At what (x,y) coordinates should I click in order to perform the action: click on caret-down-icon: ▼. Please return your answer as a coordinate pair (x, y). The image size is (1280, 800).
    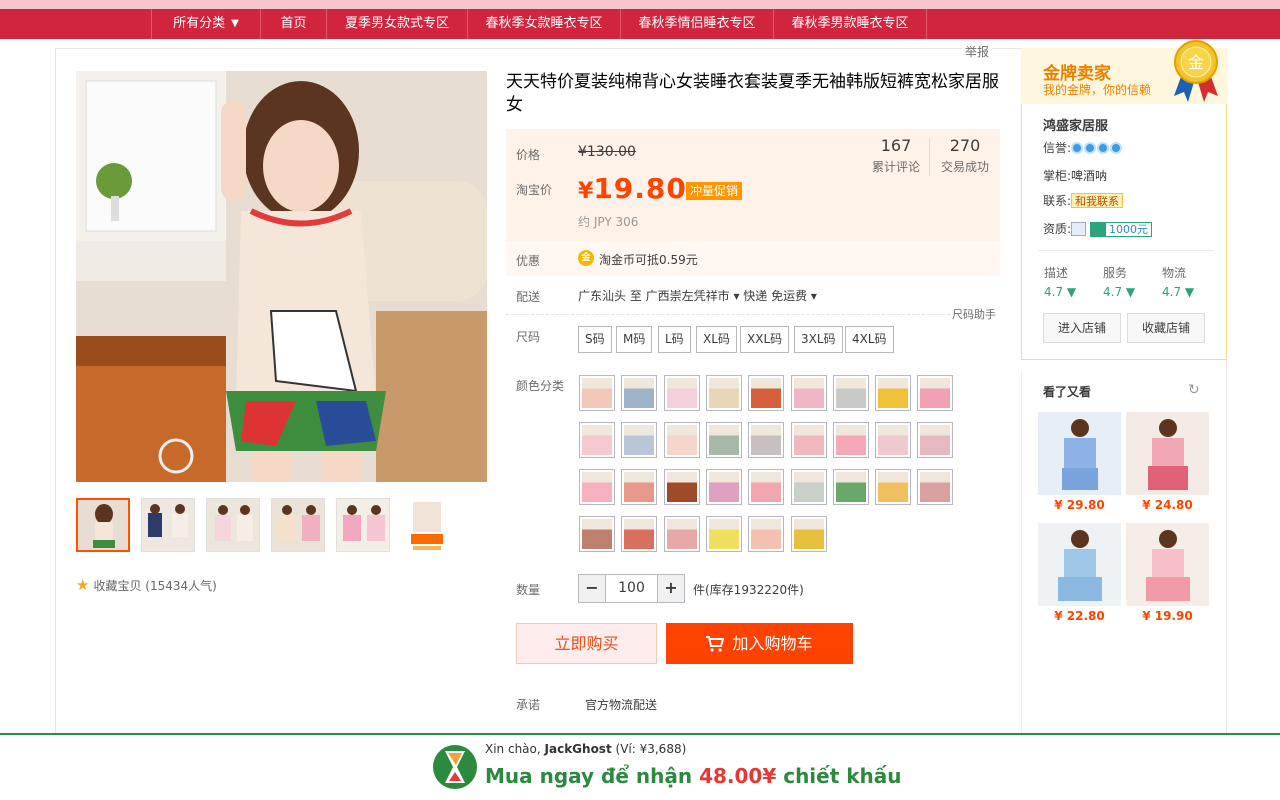
    Looking at the image, I should click on (235, 23).